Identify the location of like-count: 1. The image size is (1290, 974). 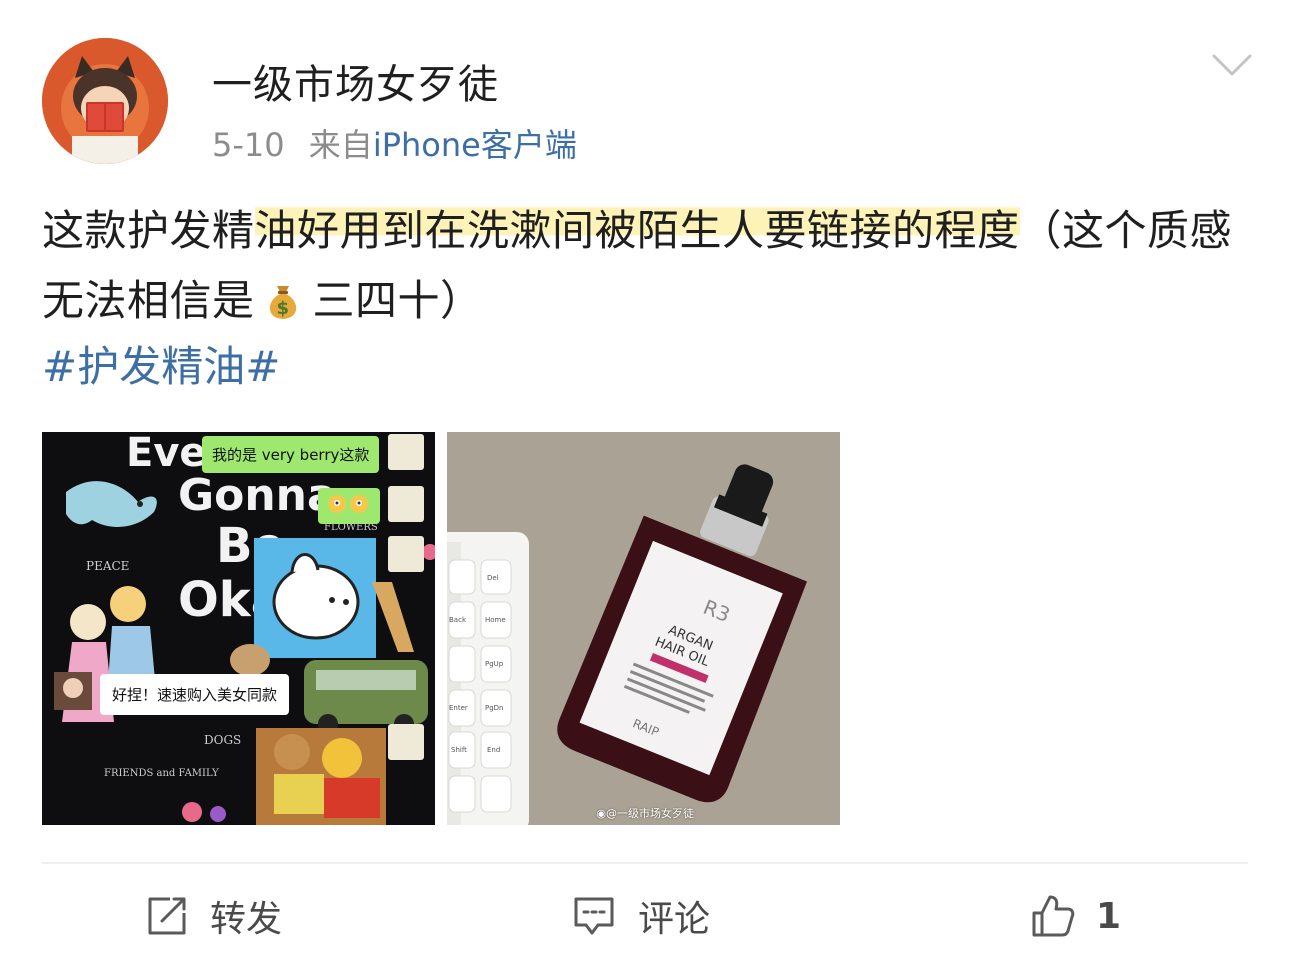
(1109, 916).